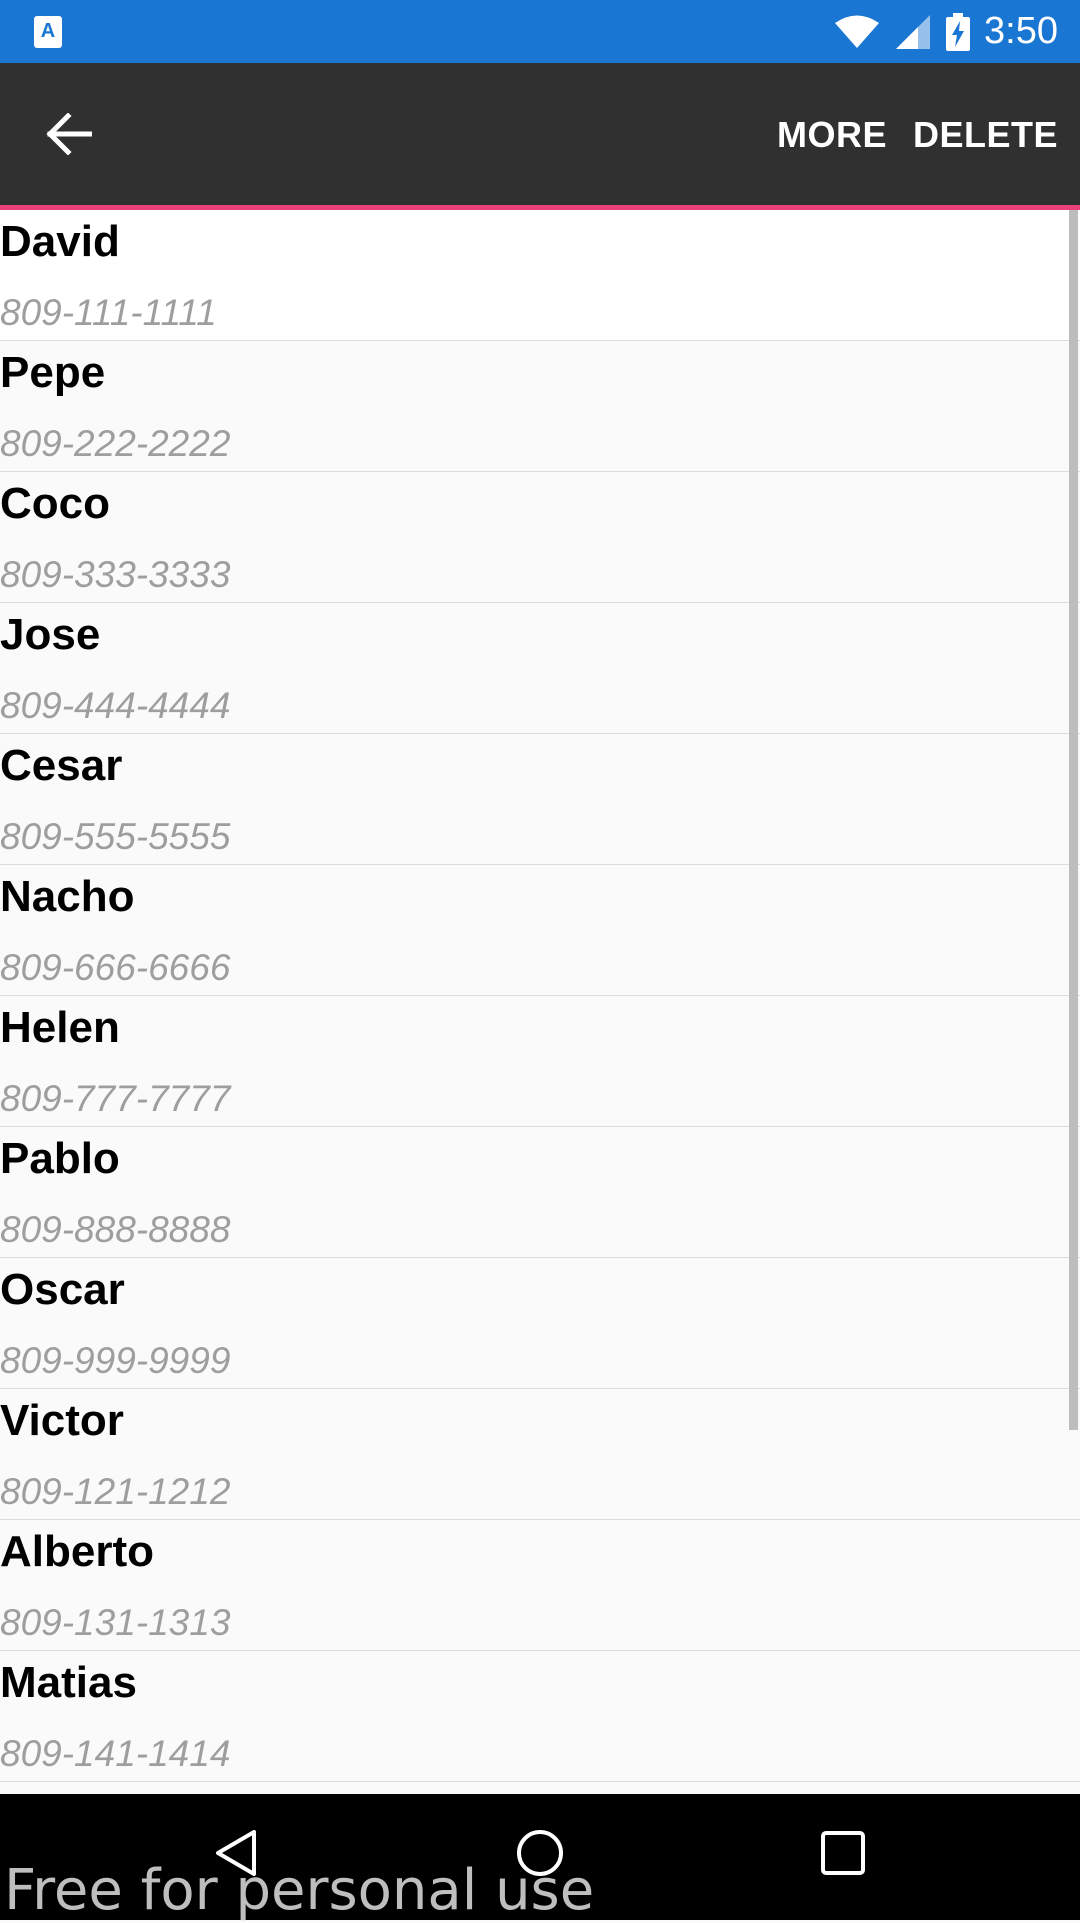 The width and height of the screenshot is (1080, 1923). Describe the element at coordinates (60, 1027) in the screenshot. I see `contact-name: Helen` at that location.